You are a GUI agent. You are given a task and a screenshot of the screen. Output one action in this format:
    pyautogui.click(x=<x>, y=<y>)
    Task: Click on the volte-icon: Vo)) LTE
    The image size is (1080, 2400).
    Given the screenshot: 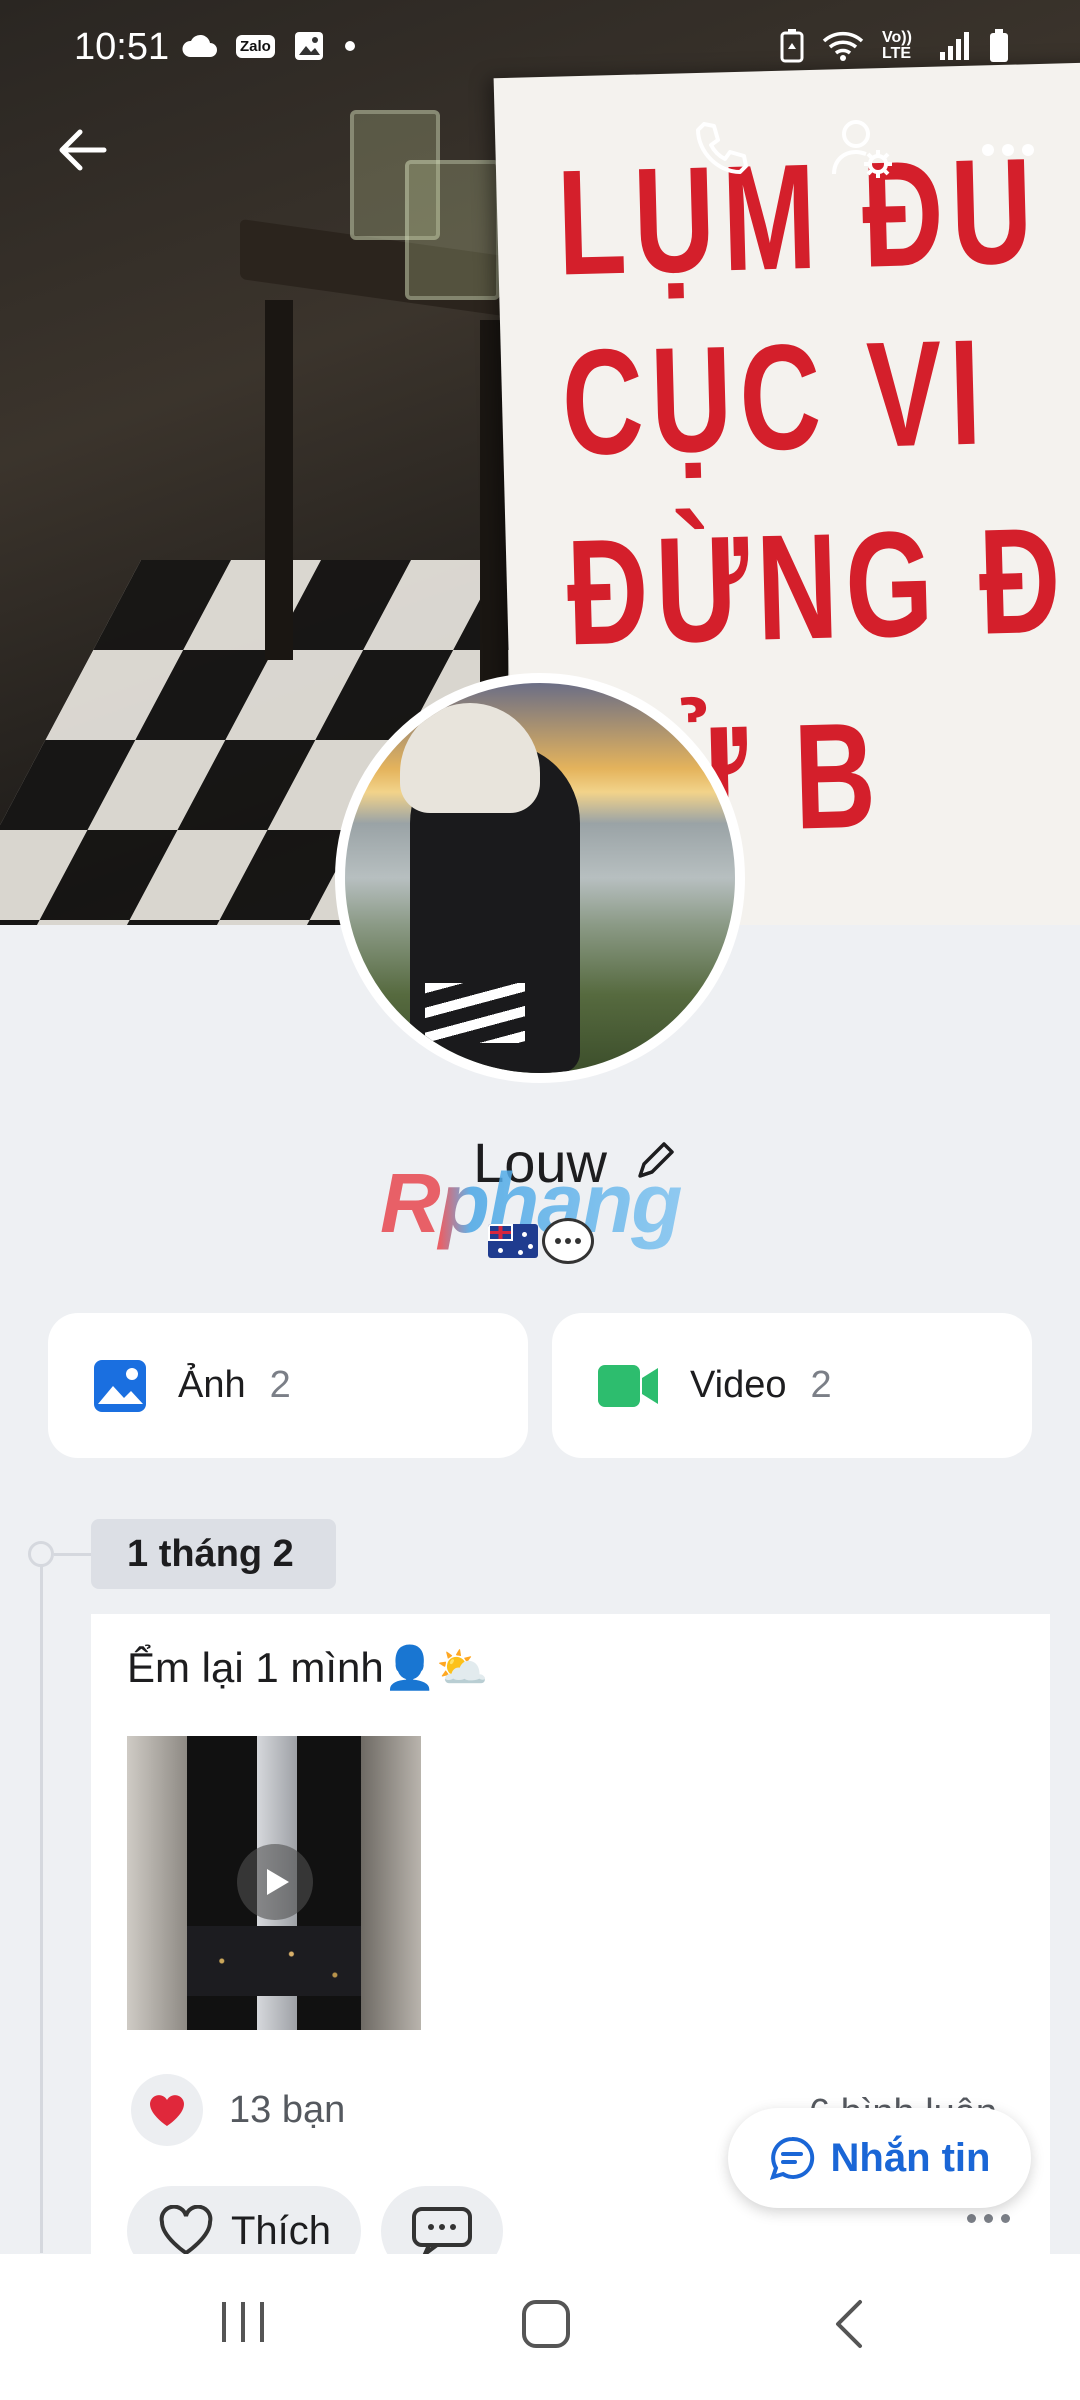 What is the action you would take?
    pyautogui.click(x=897, y=45)
    